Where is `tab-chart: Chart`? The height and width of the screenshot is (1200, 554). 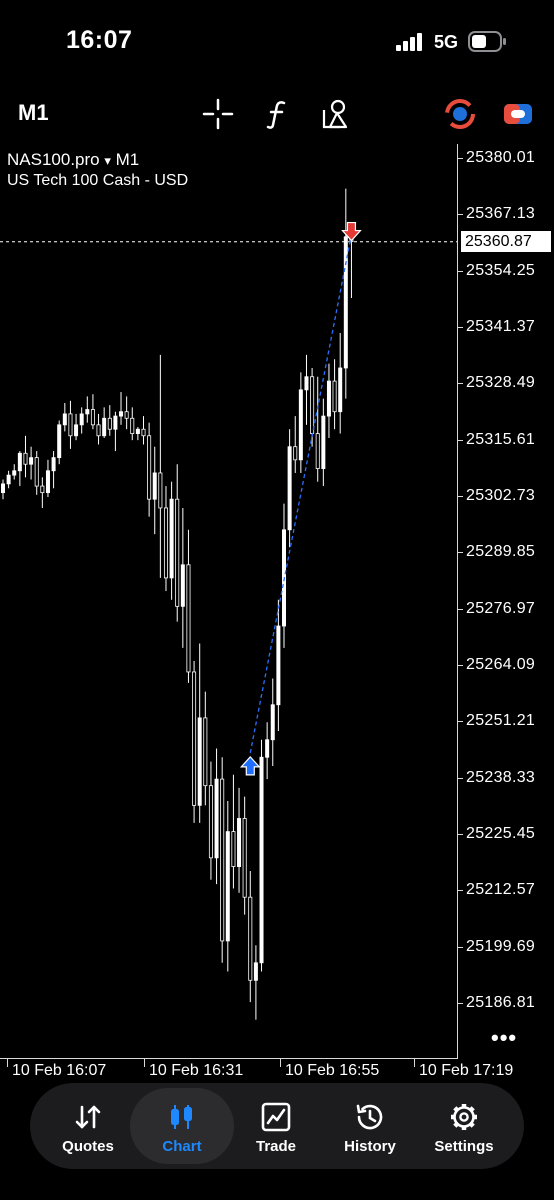 tab-chart: Chart is located at coordinates (182, 1126).